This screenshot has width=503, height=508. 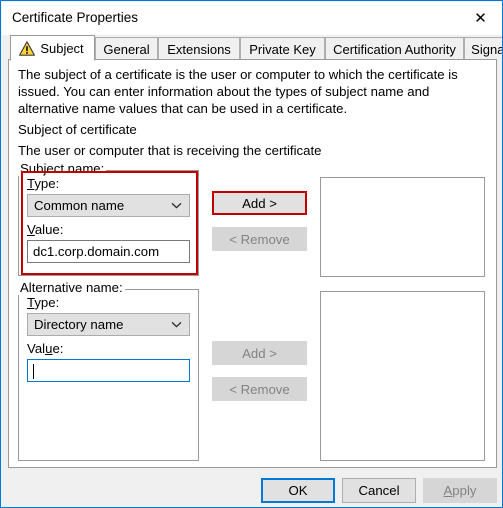 I want to click on alternative-remove-button-label: < Remove, so click(x=259, y=389).